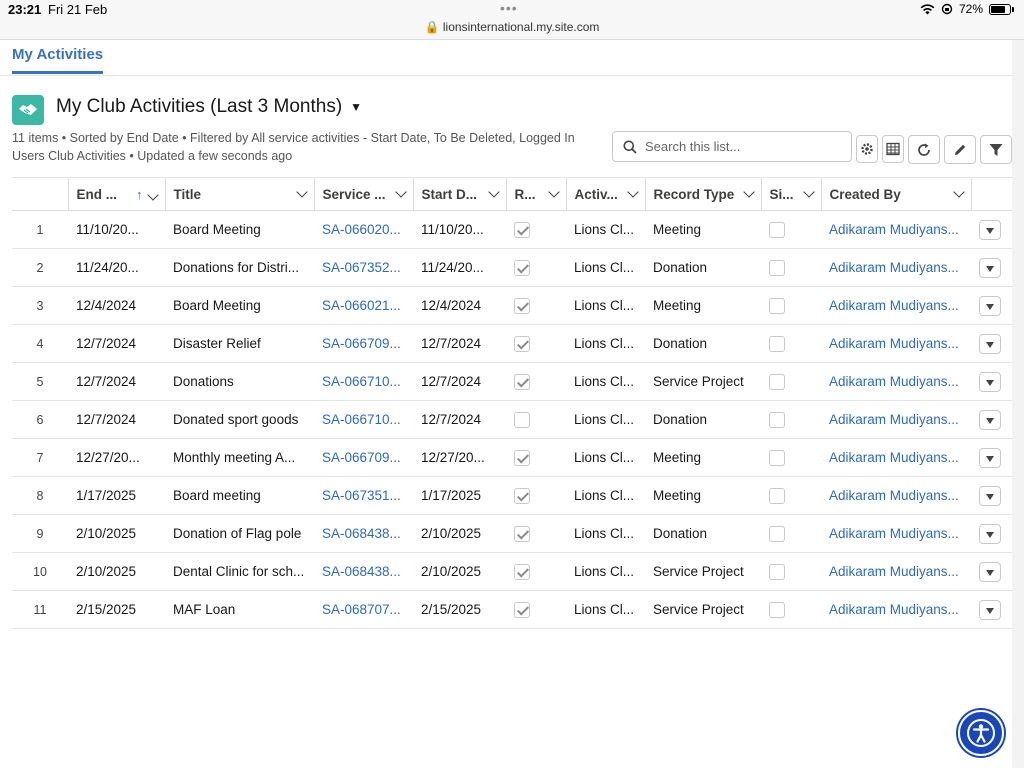 The image size is (1024, 768). Describe the element at coordinates (960, 149) in the screenshot. I see `inline-edit-button` at that location.